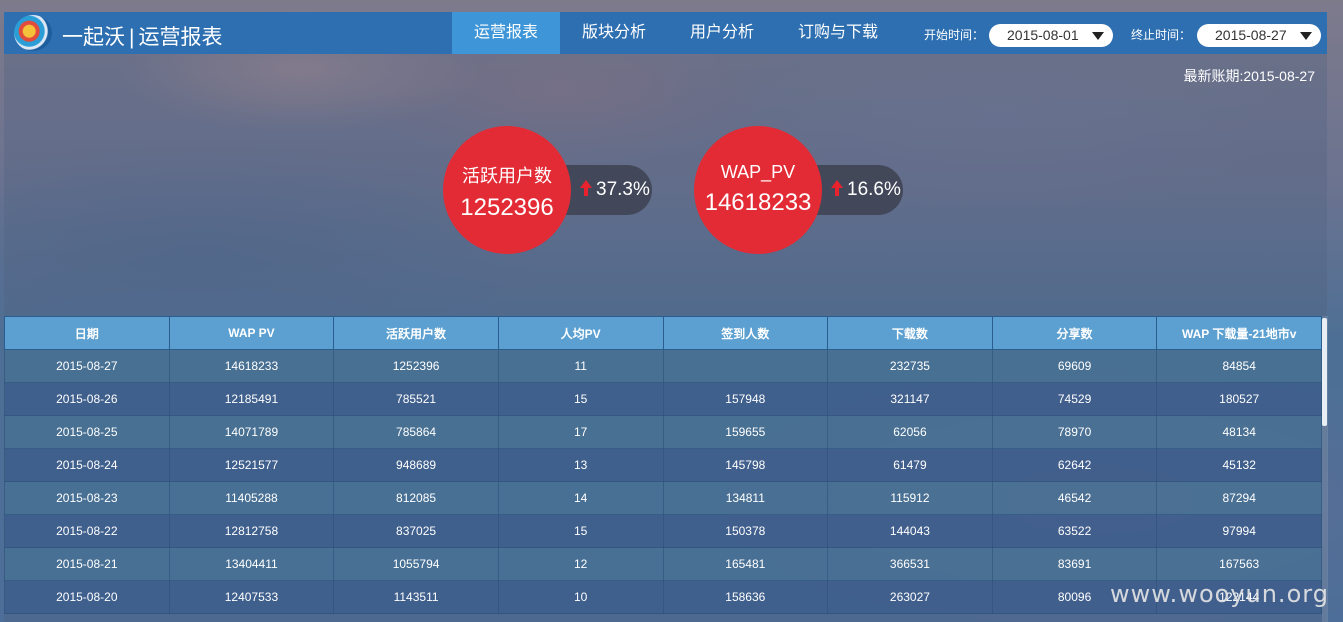 The height and width of the screenshot is (622, 1343). What do you see at coordinates (251, 531) in the screenshot?
I see `table-cell: 12812758` at bounding box center [251, 531].